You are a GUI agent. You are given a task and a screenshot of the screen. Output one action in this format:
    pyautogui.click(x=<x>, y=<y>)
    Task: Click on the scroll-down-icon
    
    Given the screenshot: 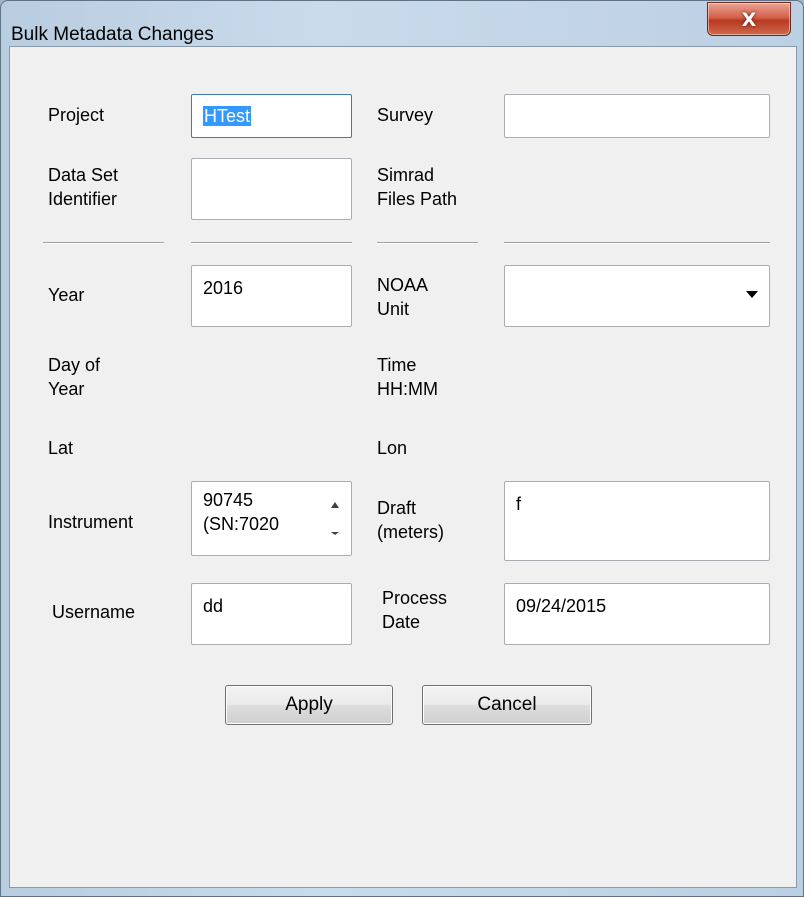 What is the action you would take?
    pyautogui.click(x=335, y=533)
    